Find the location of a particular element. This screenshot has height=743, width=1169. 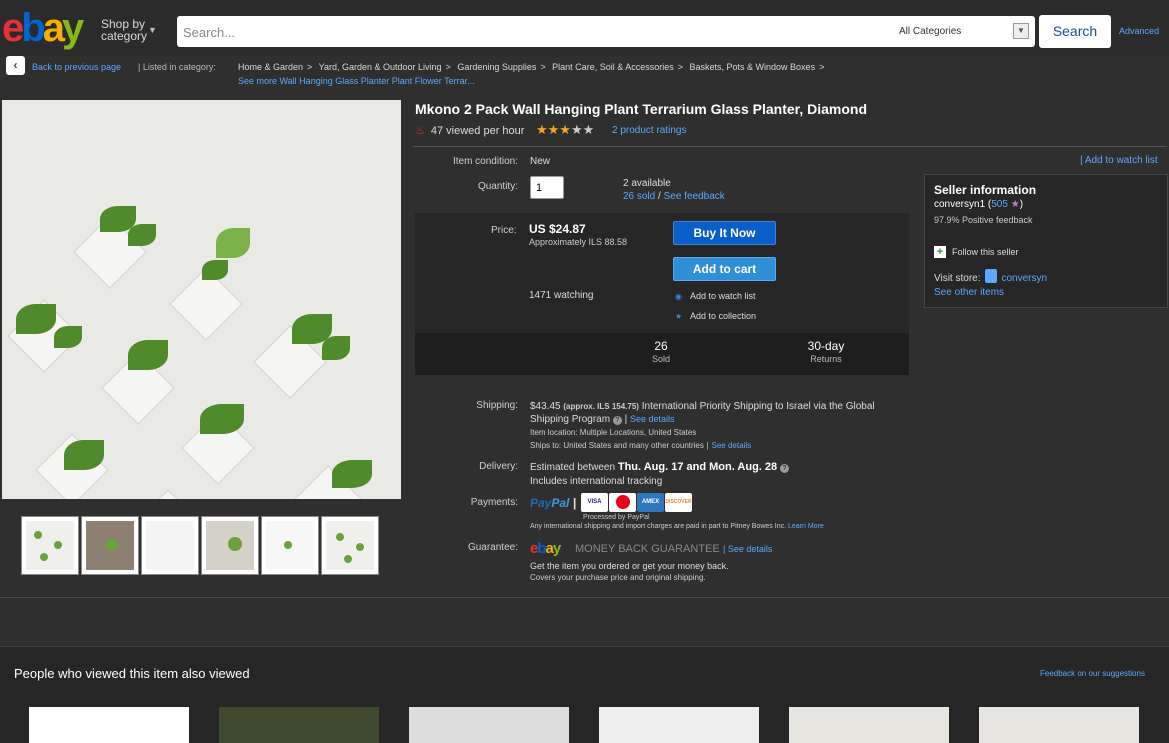

money-back-guarantee-text: MONEY BACK GUARANTEE is located at coordinates (647, 549).